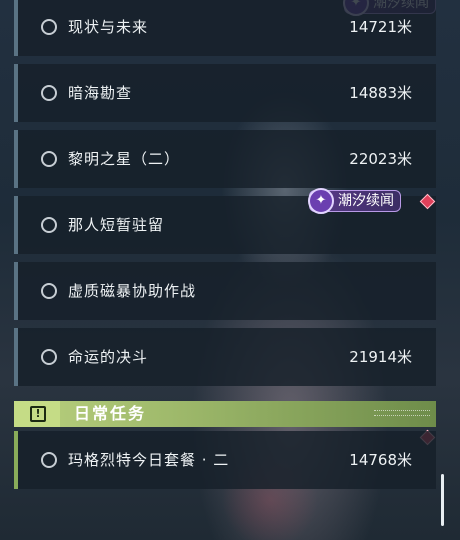 This screenshot has height=540, width=460. Describe the element at coordinates (132, 291) in the screenshot. I see `quest-name: 虚质磁暴协助作战` at that location.